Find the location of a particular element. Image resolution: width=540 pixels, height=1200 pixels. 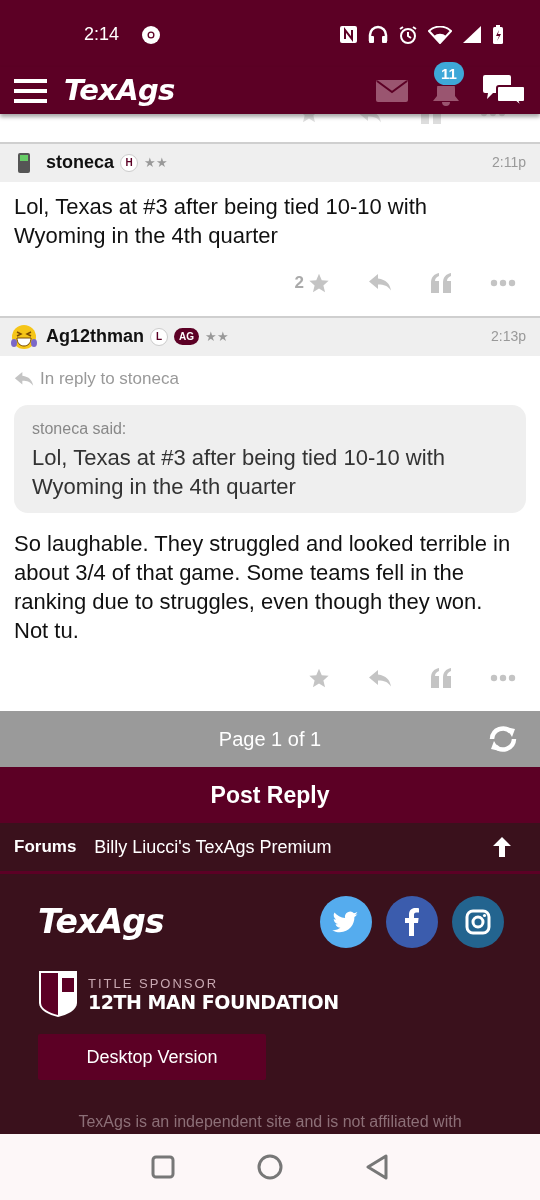

post-reply-button: Post Reply is located at coordinates (270, 795).